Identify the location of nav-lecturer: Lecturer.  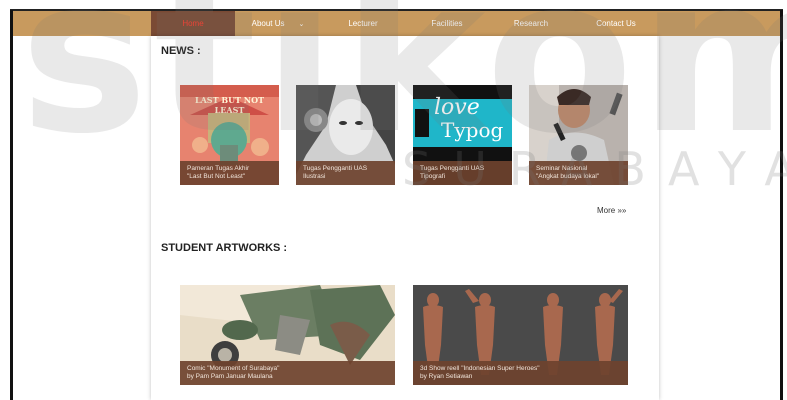
(363, 23).